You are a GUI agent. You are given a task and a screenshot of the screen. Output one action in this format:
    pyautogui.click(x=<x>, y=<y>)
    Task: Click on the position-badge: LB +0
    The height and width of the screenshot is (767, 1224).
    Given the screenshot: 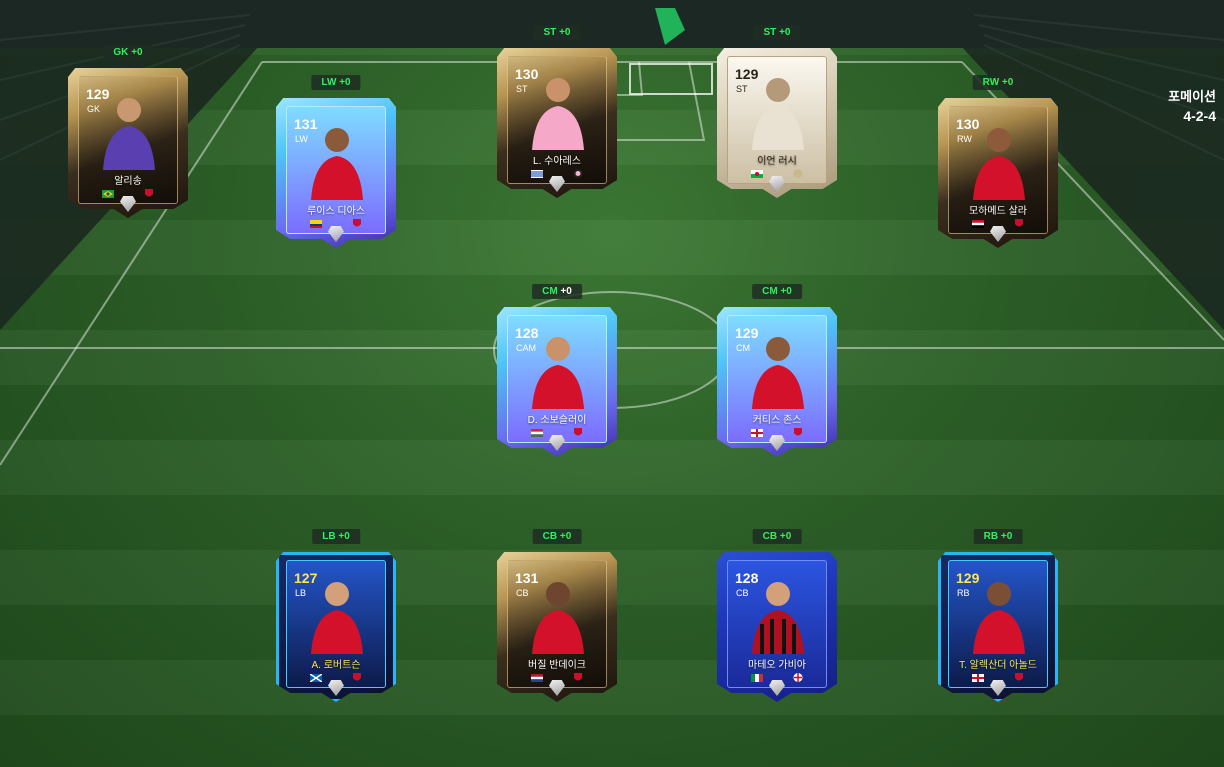 What is the action you would take?
    pyautogui.click(x=336, y=536)
    